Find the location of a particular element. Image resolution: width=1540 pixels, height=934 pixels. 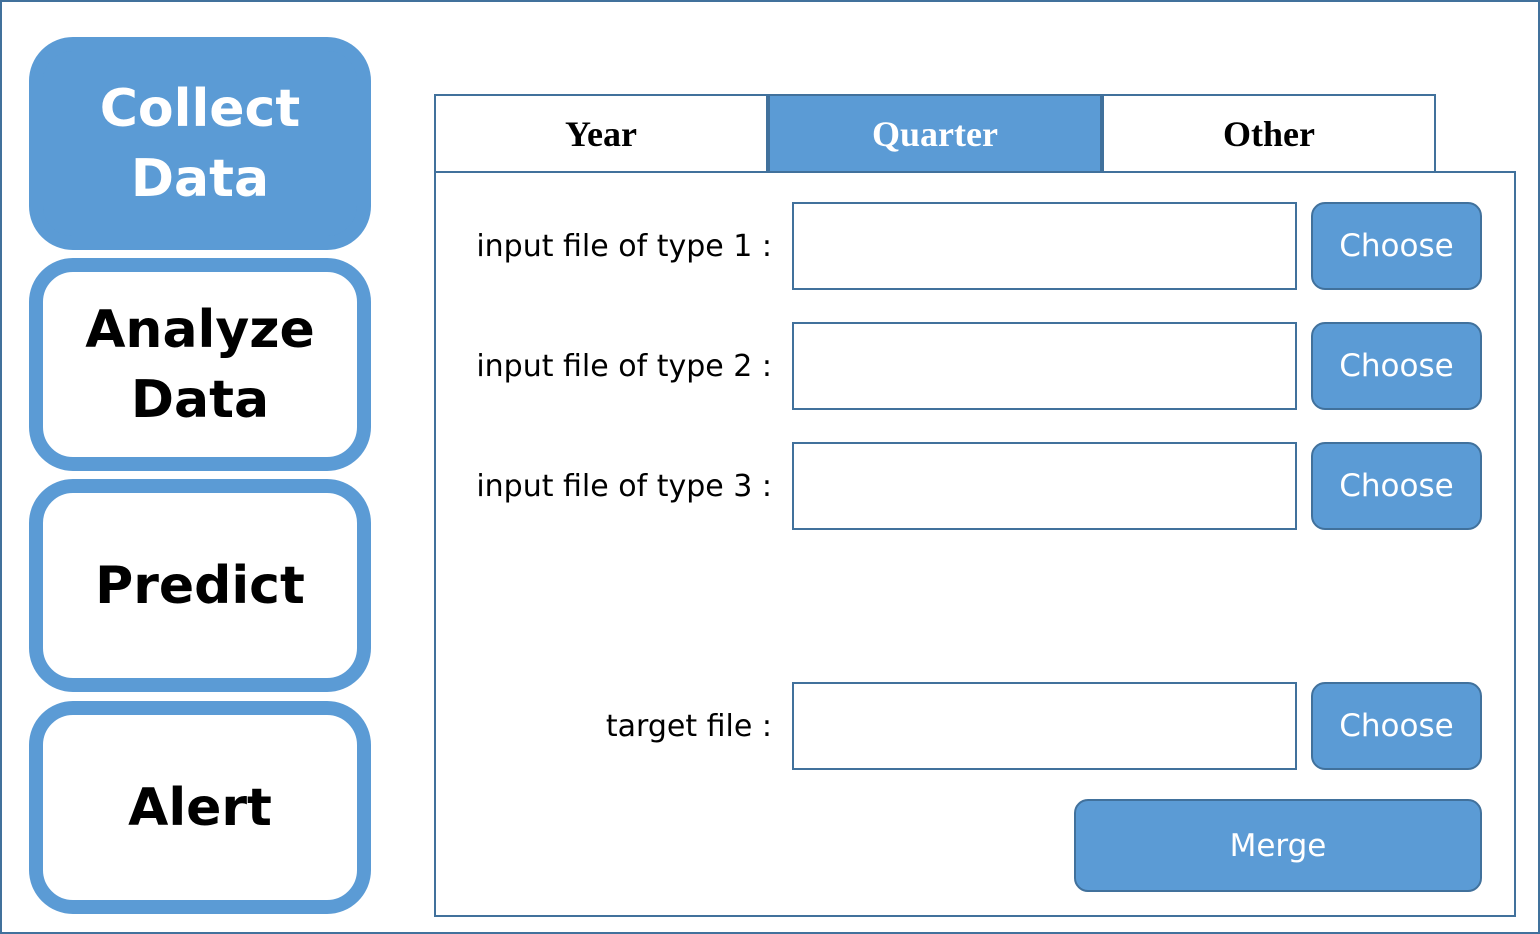

nav-alert-button: Alert is located at coordinates (200, 807).